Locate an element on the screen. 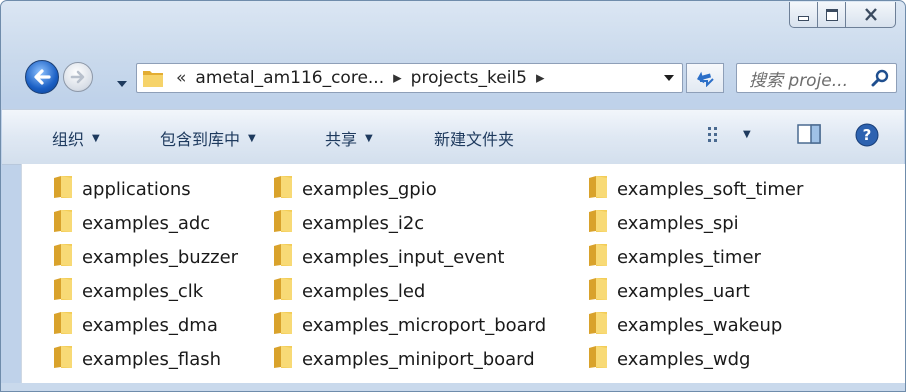 This screenshot has width=906, height=392. minimize-button is located at coordinates (803, 15).